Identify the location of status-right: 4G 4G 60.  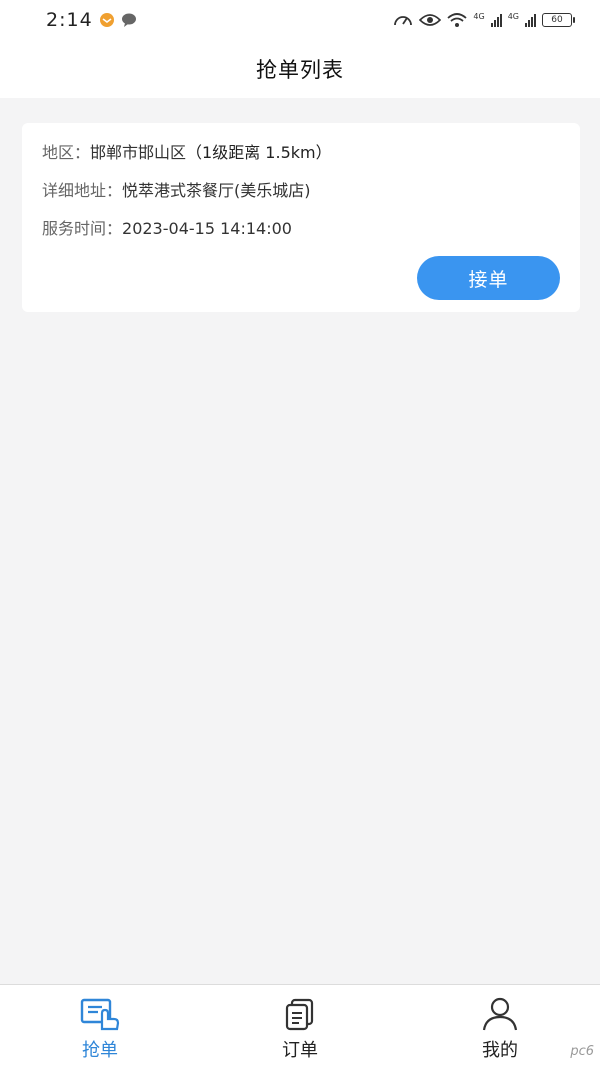
(484, 20).